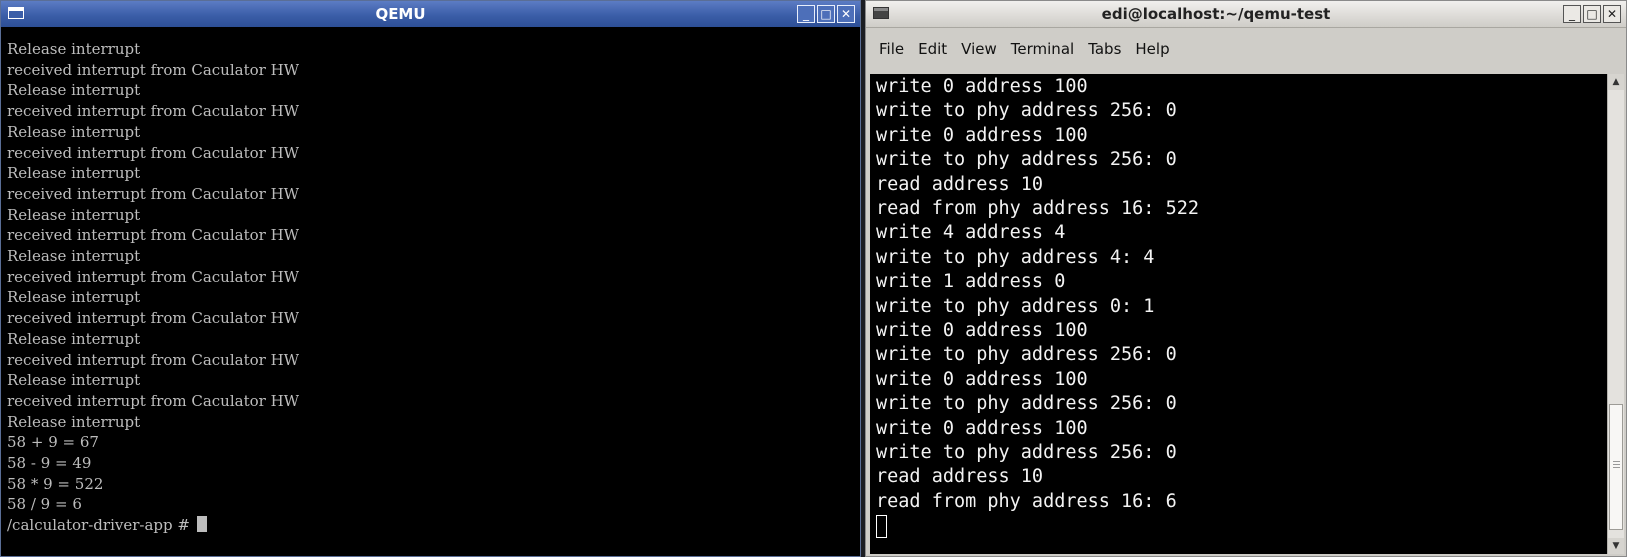  Describe the element at coordinates (101, 525) in the screenshot. I see `console-prompt: /calculator-driver-app #` at that location.